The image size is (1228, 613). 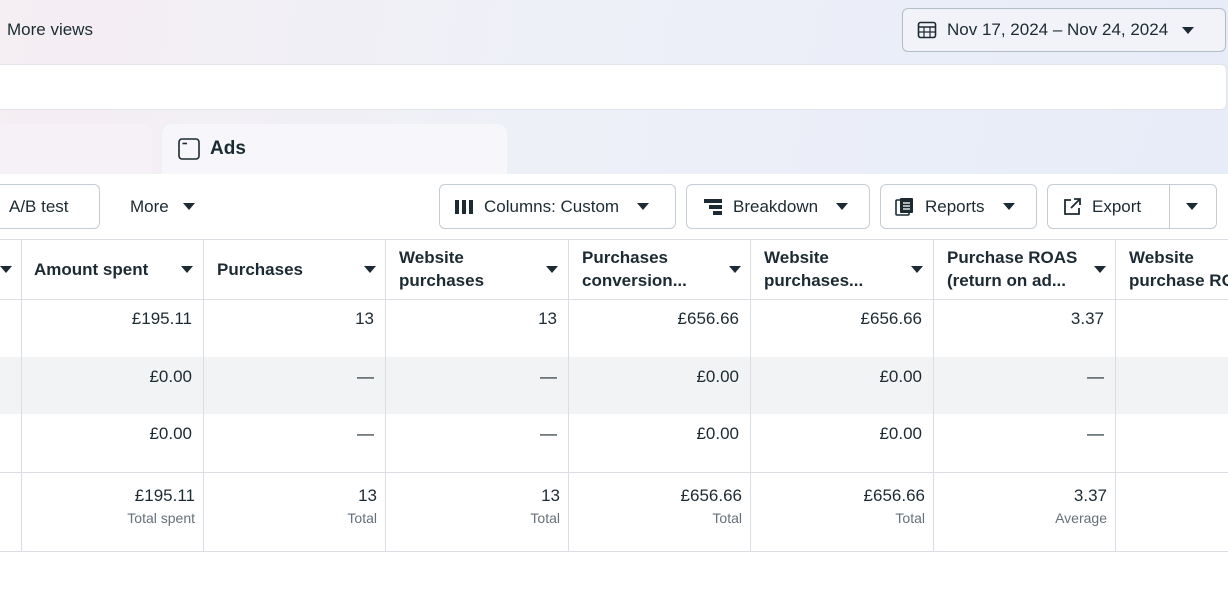 I want to click on reports-icon, so click(x=904, y=206).